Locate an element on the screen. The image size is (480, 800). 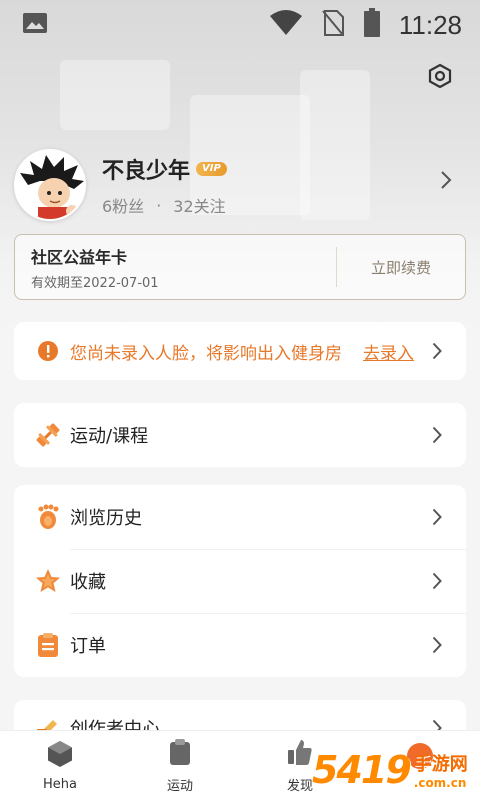
sport-icon is located at coordinates (180, 754).